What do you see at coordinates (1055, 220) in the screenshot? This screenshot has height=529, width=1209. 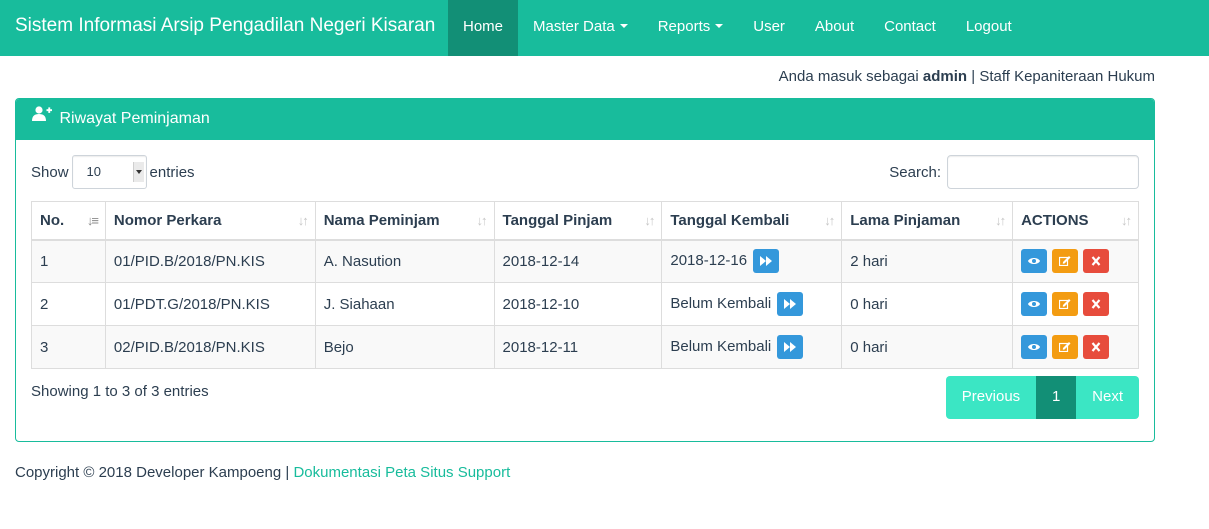 I see `col-header-label: ACTIONS` at bounding box center [1055, 220].